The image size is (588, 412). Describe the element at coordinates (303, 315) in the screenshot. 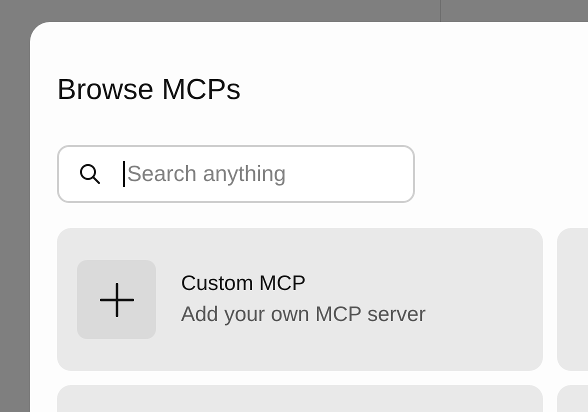

I see `card-description: Add your own MCP server` at that location.